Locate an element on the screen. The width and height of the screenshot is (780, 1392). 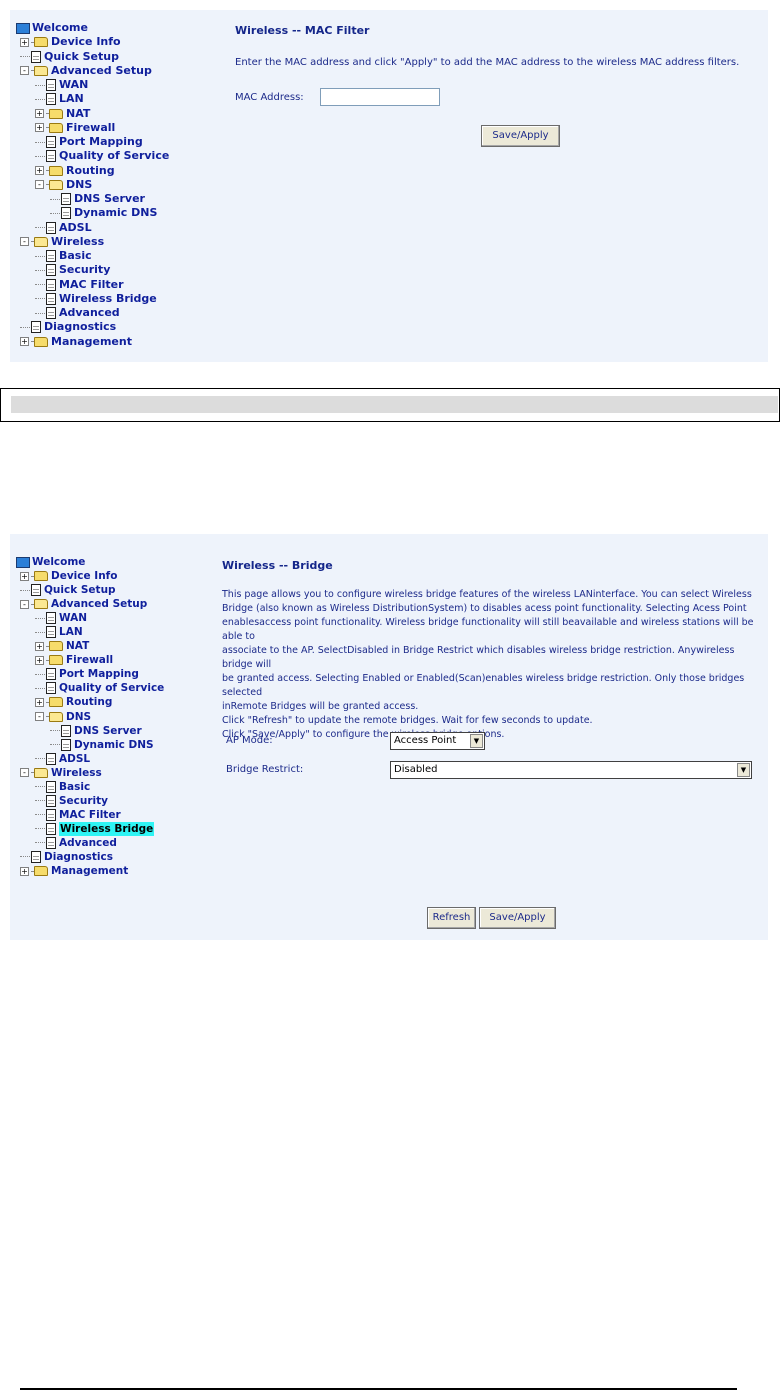
tree-label: Firewall is located at coordinates (90, 128).